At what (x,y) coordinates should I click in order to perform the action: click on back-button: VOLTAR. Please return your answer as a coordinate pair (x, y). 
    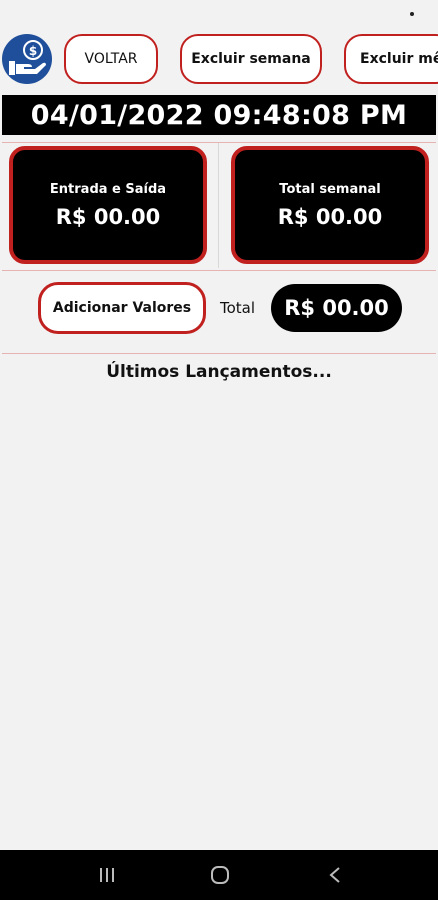
    Looking at the image, I should click on (111, 59).